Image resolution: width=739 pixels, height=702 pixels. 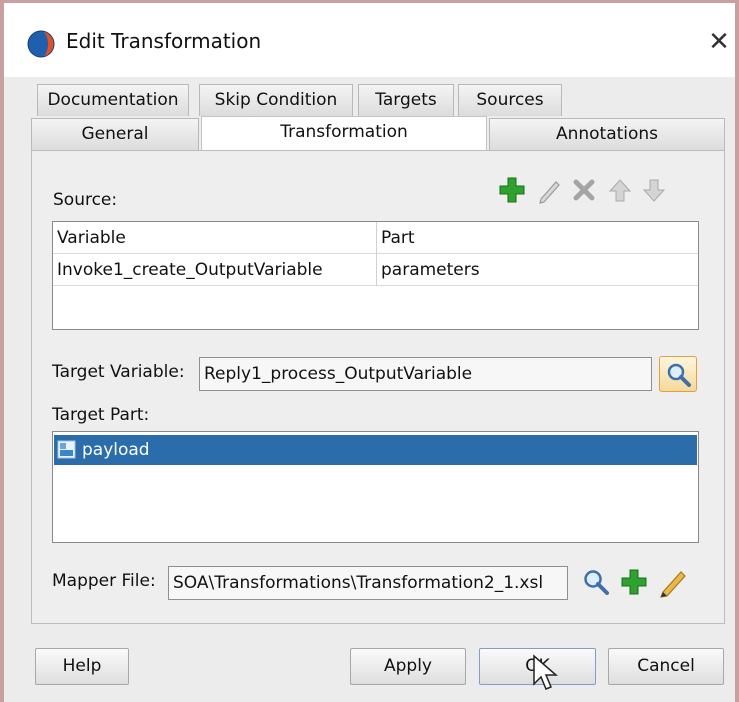 I want to click on apply-button: Apply, so click(x=408, y=666).